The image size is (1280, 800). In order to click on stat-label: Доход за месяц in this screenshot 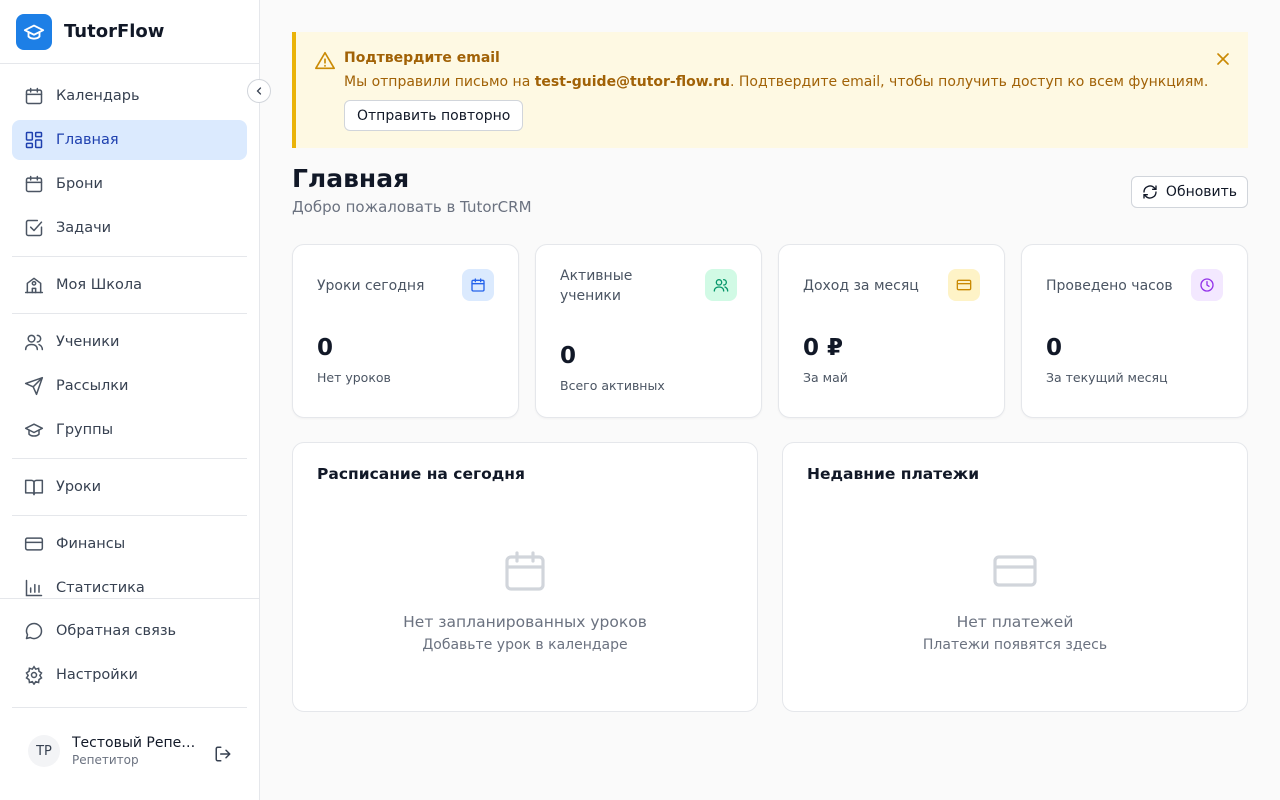, I will do `click(861, 286)`.